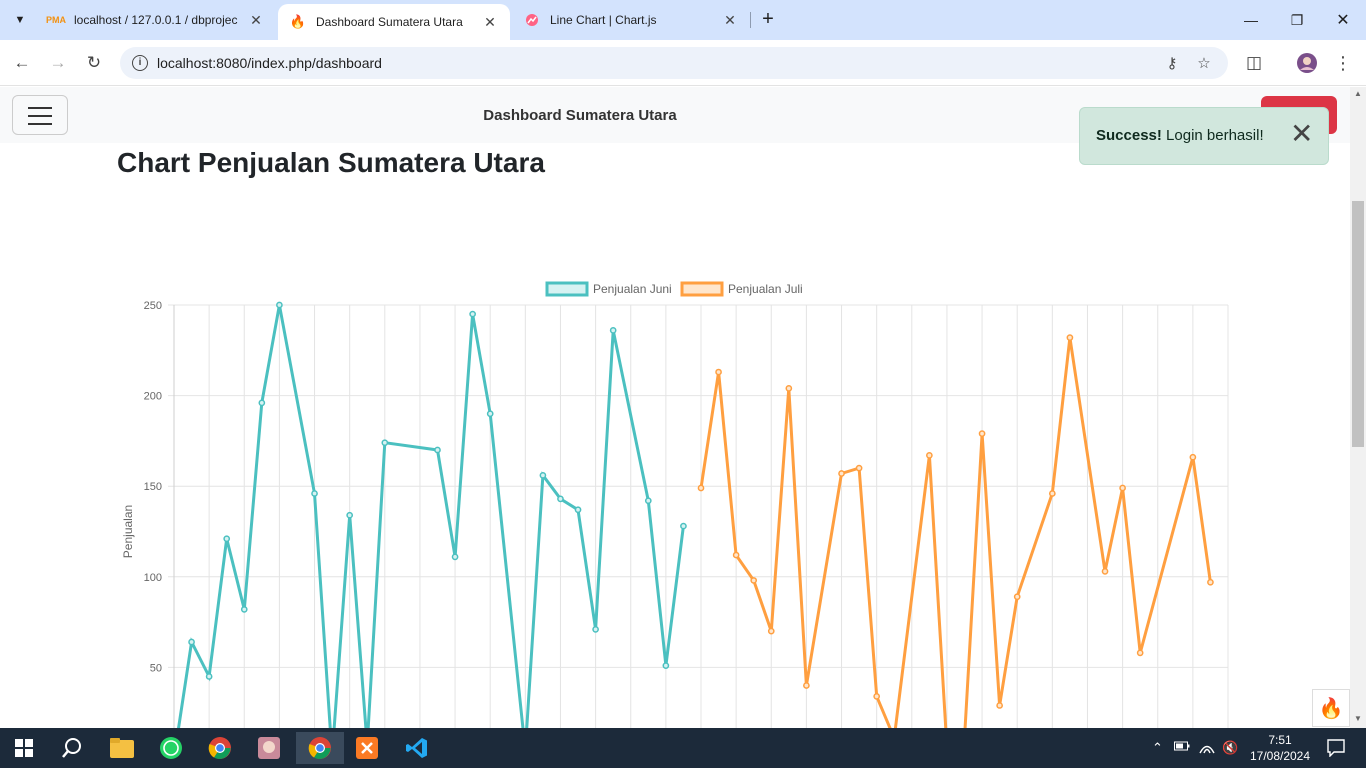  Describe the element at coordinates (153, 397) in the screenshot. I see `y-tick-label: 200` at that location.